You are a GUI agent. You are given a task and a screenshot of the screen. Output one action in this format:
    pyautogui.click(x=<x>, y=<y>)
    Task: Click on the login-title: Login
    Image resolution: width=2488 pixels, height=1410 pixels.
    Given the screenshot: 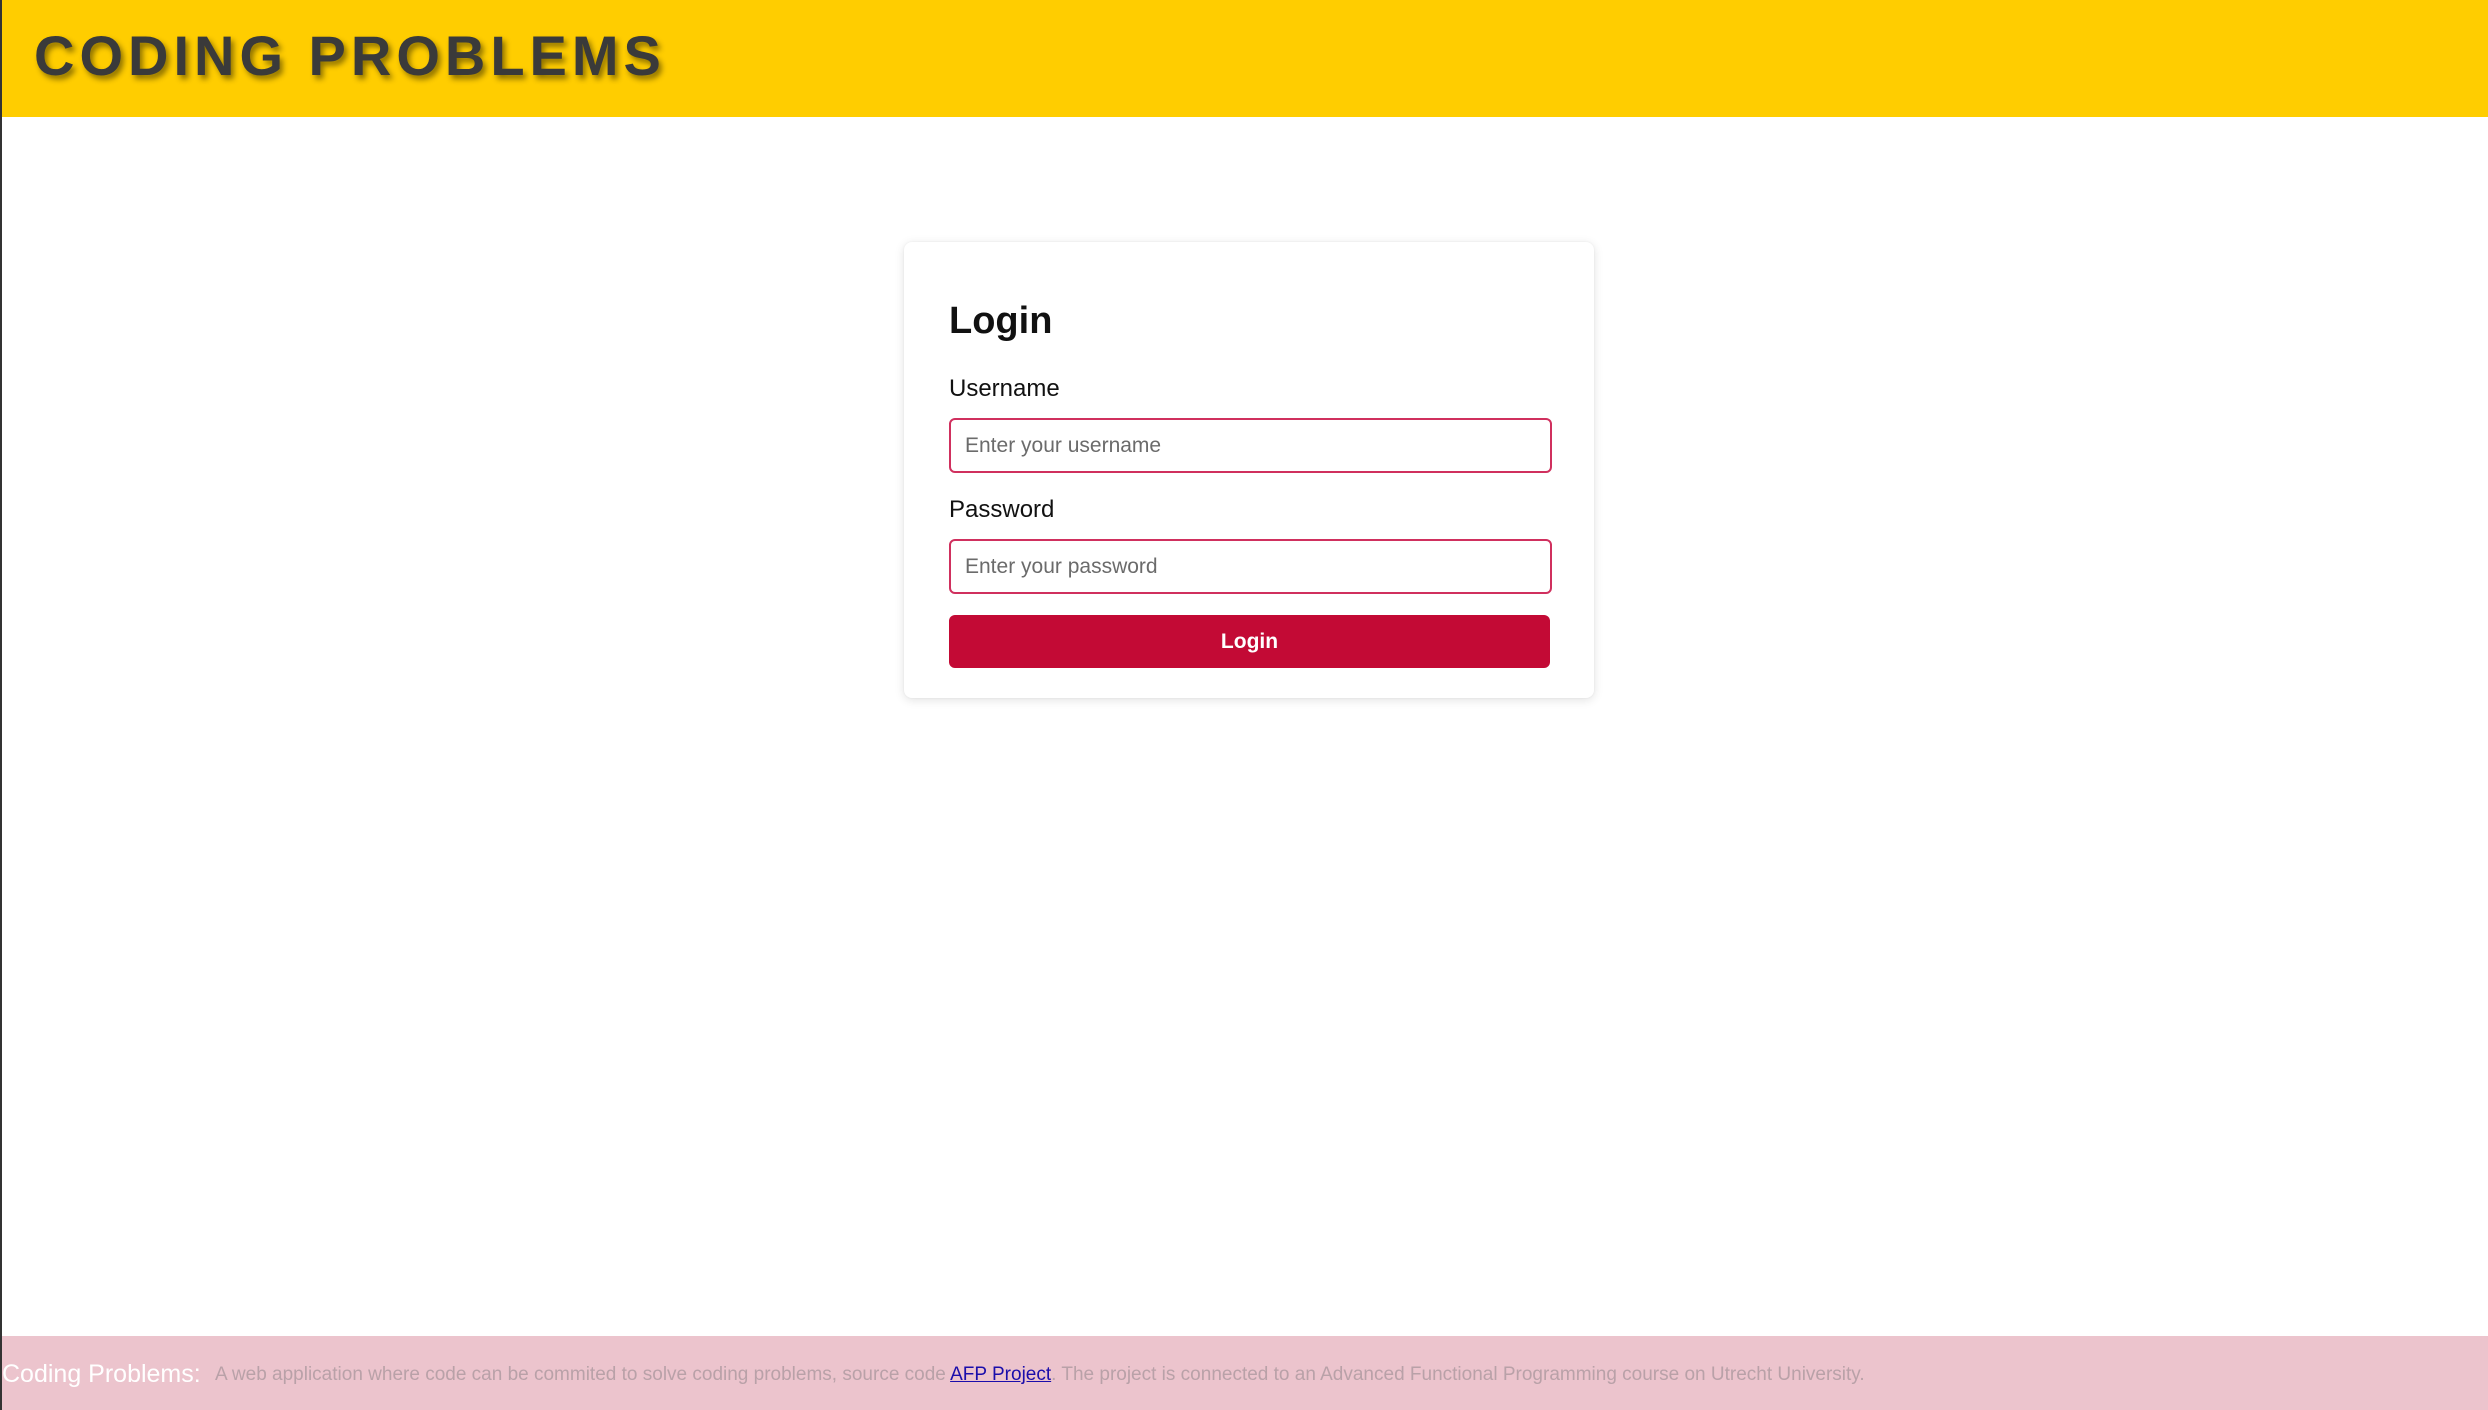 What is the action you would take?
    pyautogui.click(x=1001, y=321)
    